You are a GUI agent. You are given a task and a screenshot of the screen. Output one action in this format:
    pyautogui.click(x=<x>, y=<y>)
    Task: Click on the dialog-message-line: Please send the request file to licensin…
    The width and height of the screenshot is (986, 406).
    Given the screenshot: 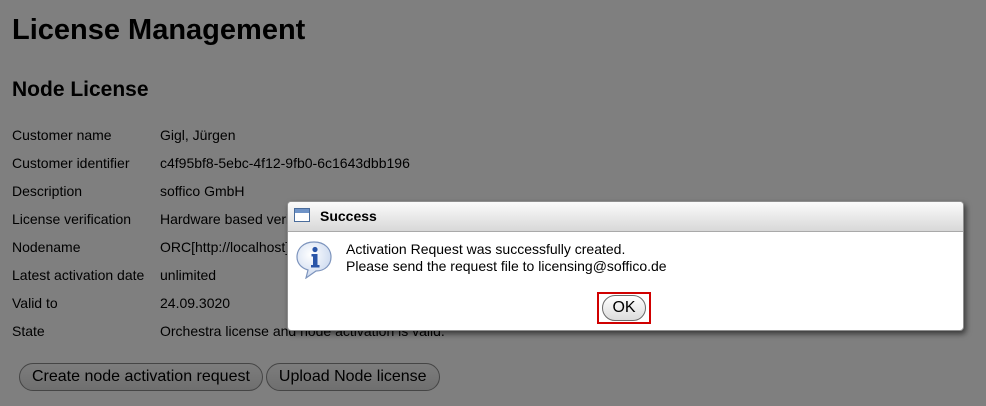 What is the action you would take?
    pyautogui.click(x=506, y=266)
    